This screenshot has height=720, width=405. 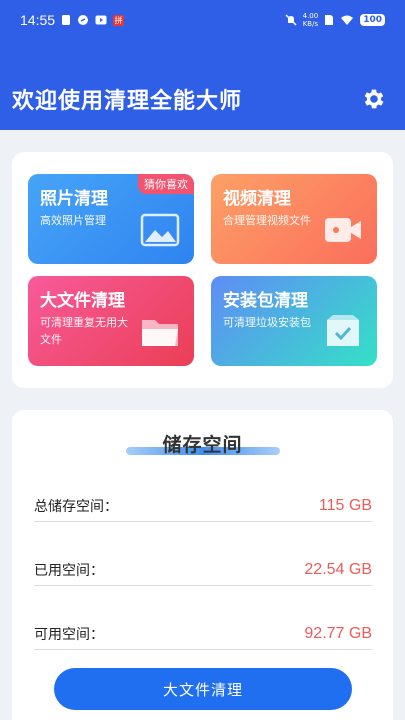 I want to click on title-row: 欢迎使用清理全能大师, so click(x=199, y=99).